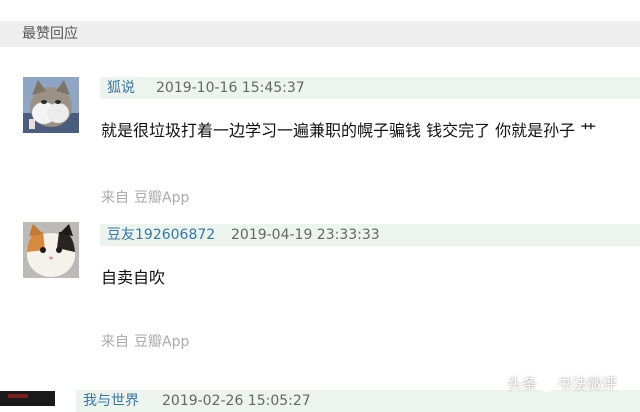 This screenshot has width=640, height=412. Describe the element at coordinates (230, 88) in the screenshot. I see `comment-time: 2019-10-16 15:45:37` at that location.